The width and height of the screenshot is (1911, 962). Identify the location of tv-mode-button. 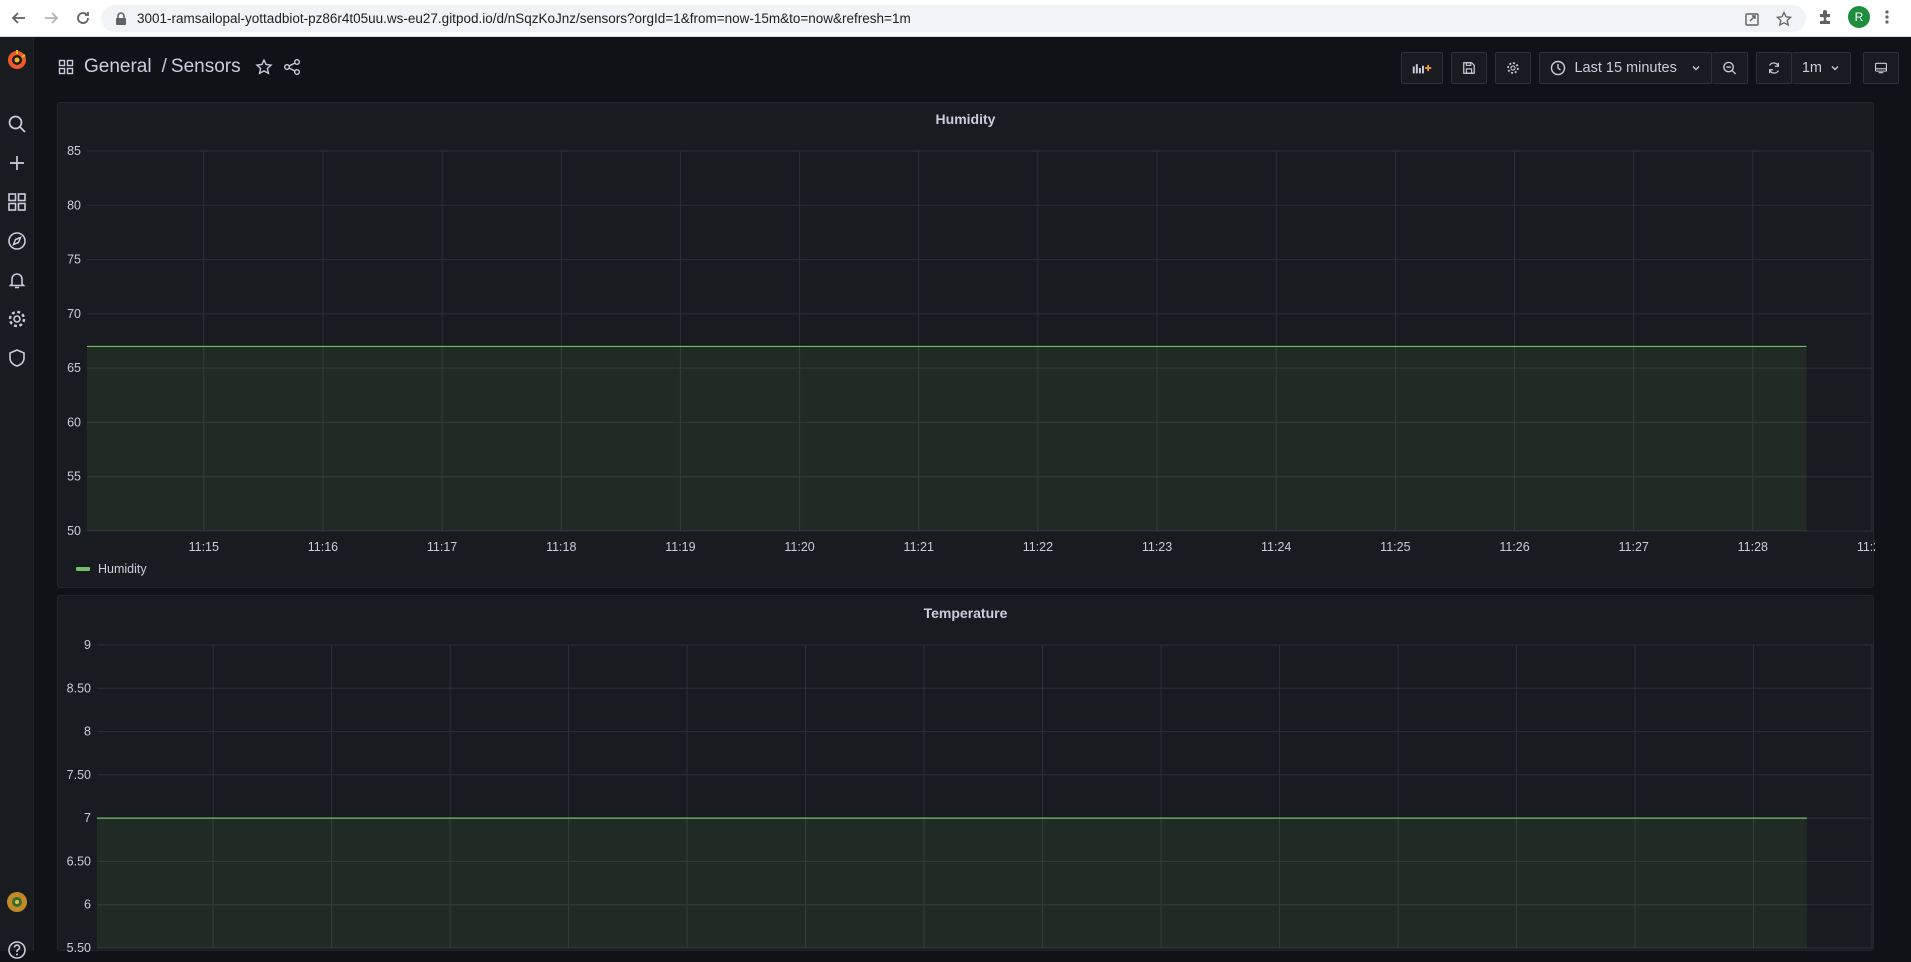
(1881, 68).